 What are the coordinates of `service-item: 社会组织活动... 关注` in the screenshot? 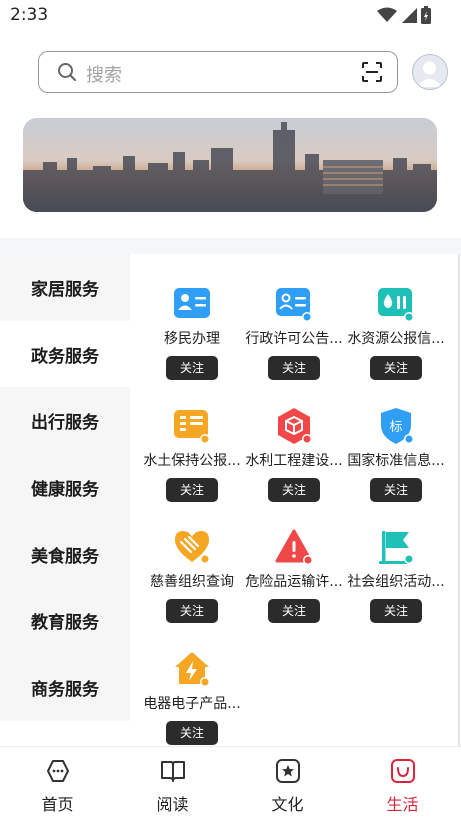 It's located at (396, 574).